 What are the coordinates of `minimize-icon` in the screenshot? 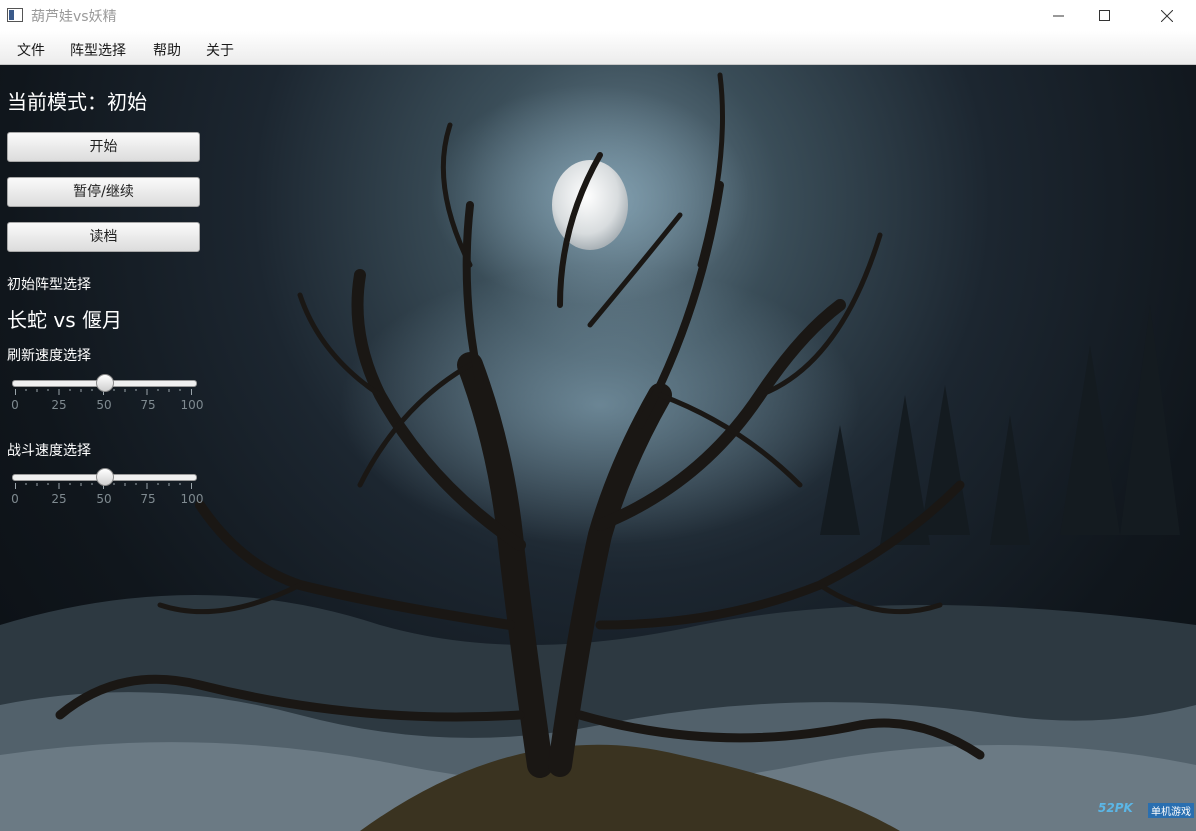 It's located at (1058, 15).